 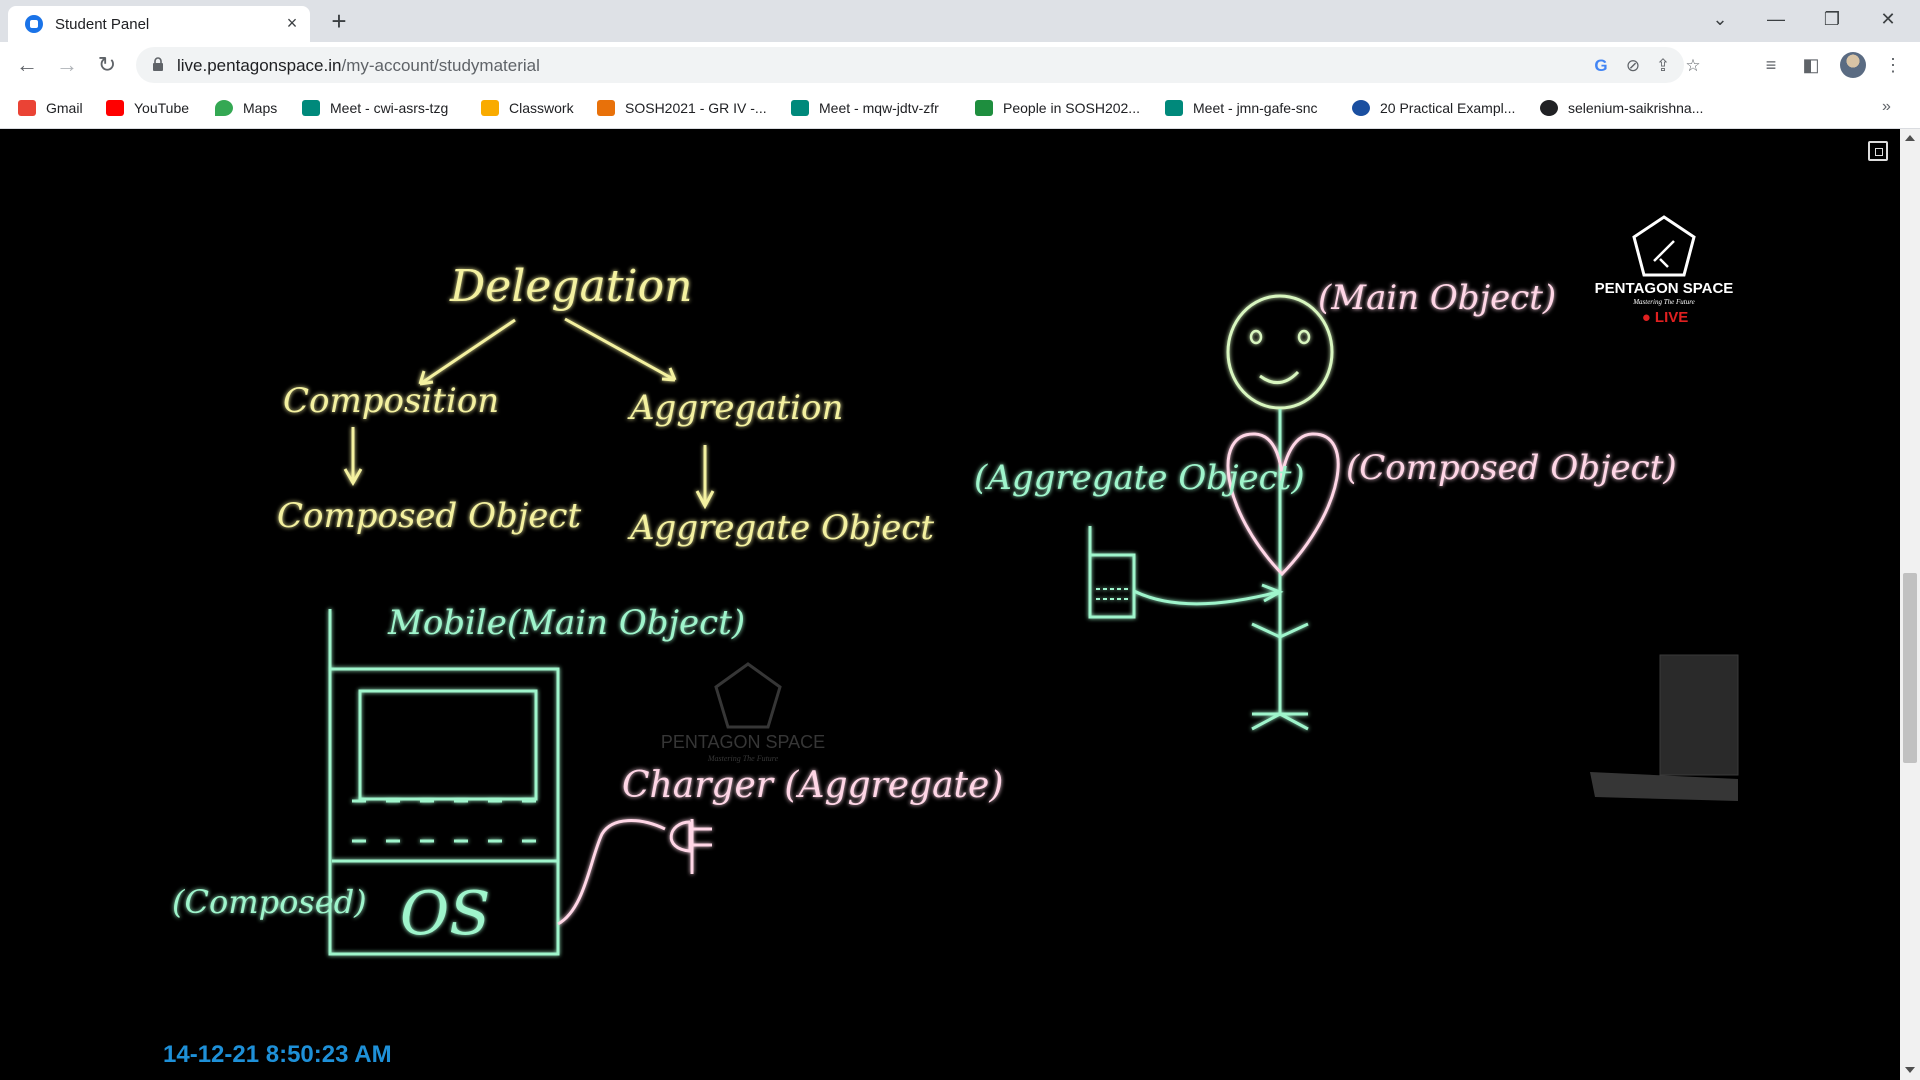 What do you see at coordinates (527, 108) in the screenshot?
I see `bookmark-classwork: Classwork` at bounding box center [527, 108].